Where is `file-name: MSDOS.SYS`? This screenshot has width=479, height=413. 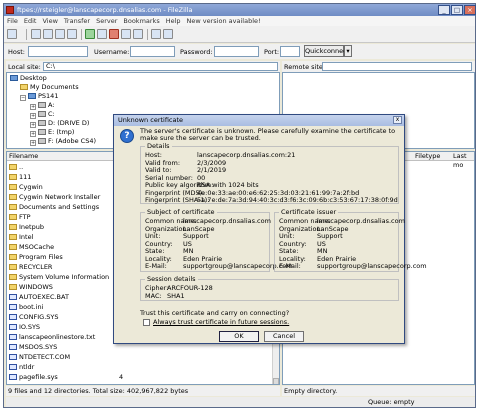
file-name: MSDOS.SYS is located at coordinates (38, 347).